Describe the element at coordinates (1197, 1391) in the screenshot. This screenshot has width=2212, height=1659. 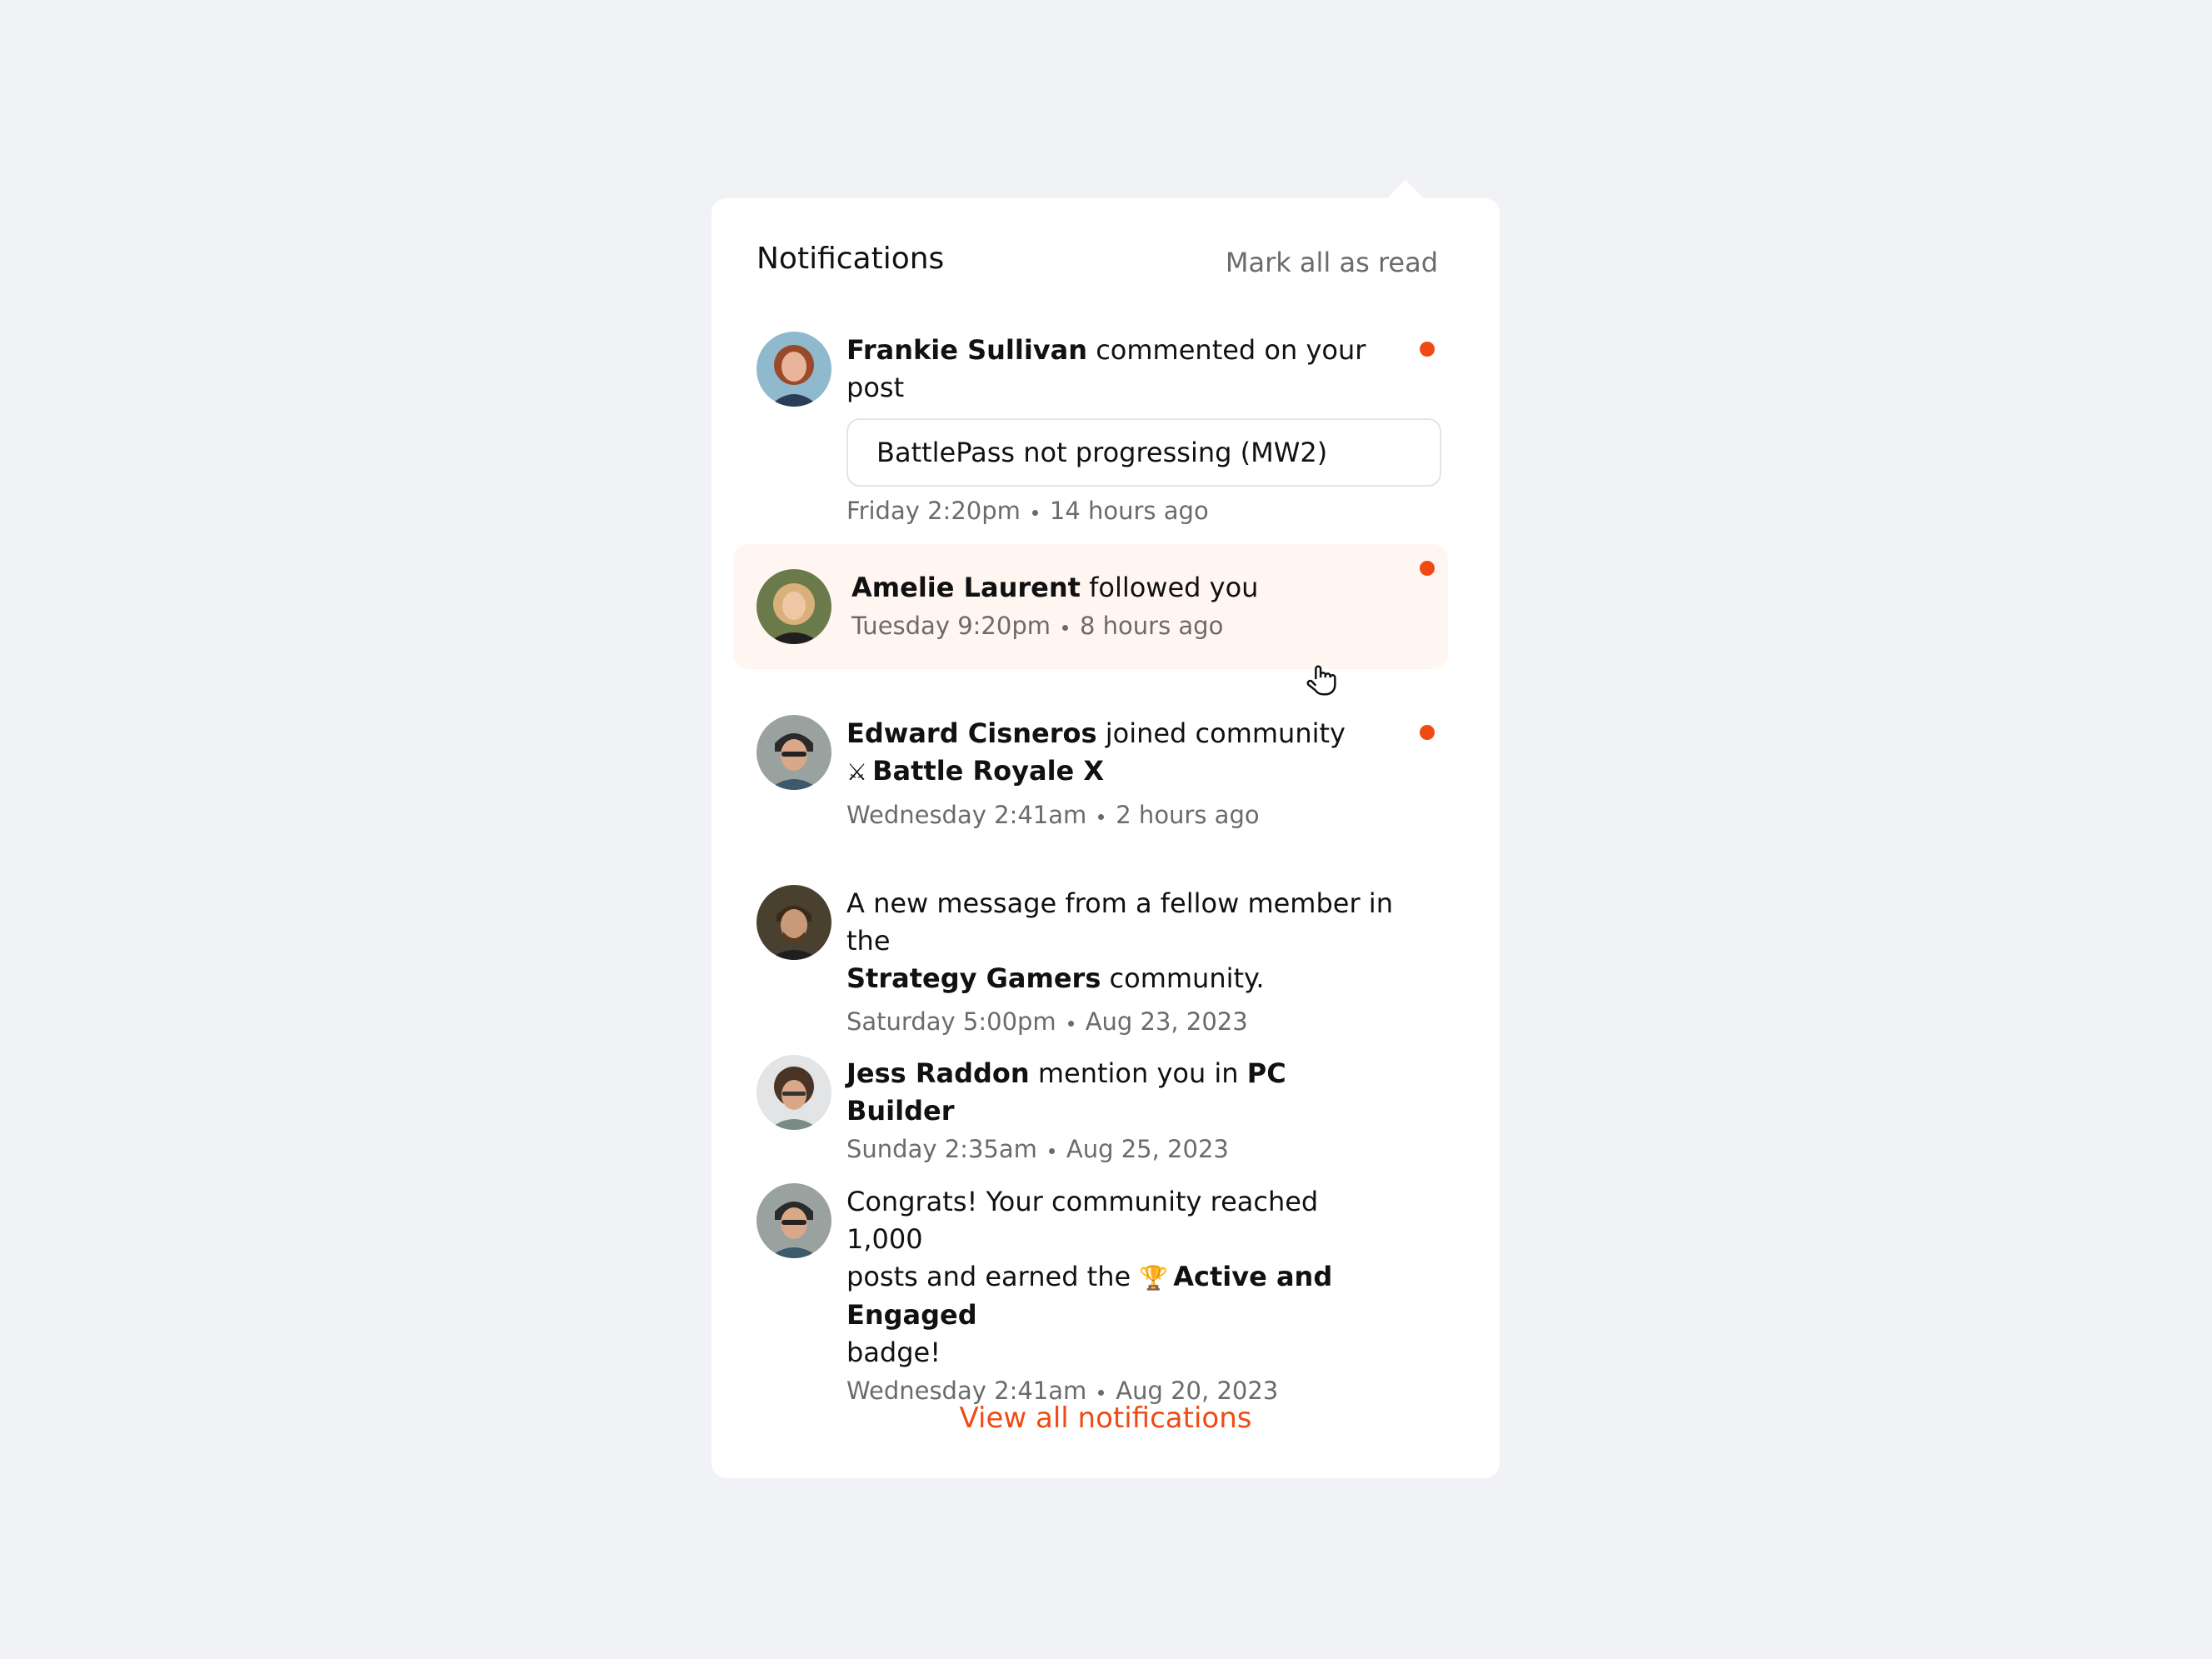
I see `timestamp-ago: Aug 20, 2023` at that location.